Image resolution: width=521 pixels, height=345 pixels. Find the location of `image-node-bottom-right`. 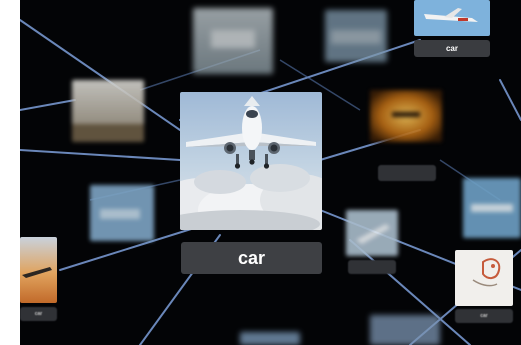

image-node-bottom-right is located at coordinates (484, 278).